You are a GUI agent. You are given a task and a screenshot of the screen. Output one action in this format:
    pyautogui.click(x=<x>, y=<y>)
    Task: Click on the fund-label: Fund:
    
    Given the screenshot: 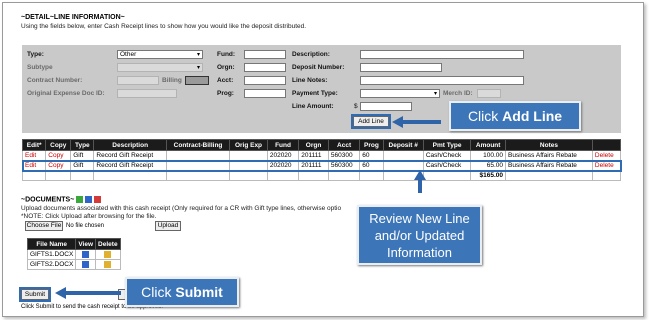 What is the action you would take?
    pyautogui.click(x=226, y=54)
    